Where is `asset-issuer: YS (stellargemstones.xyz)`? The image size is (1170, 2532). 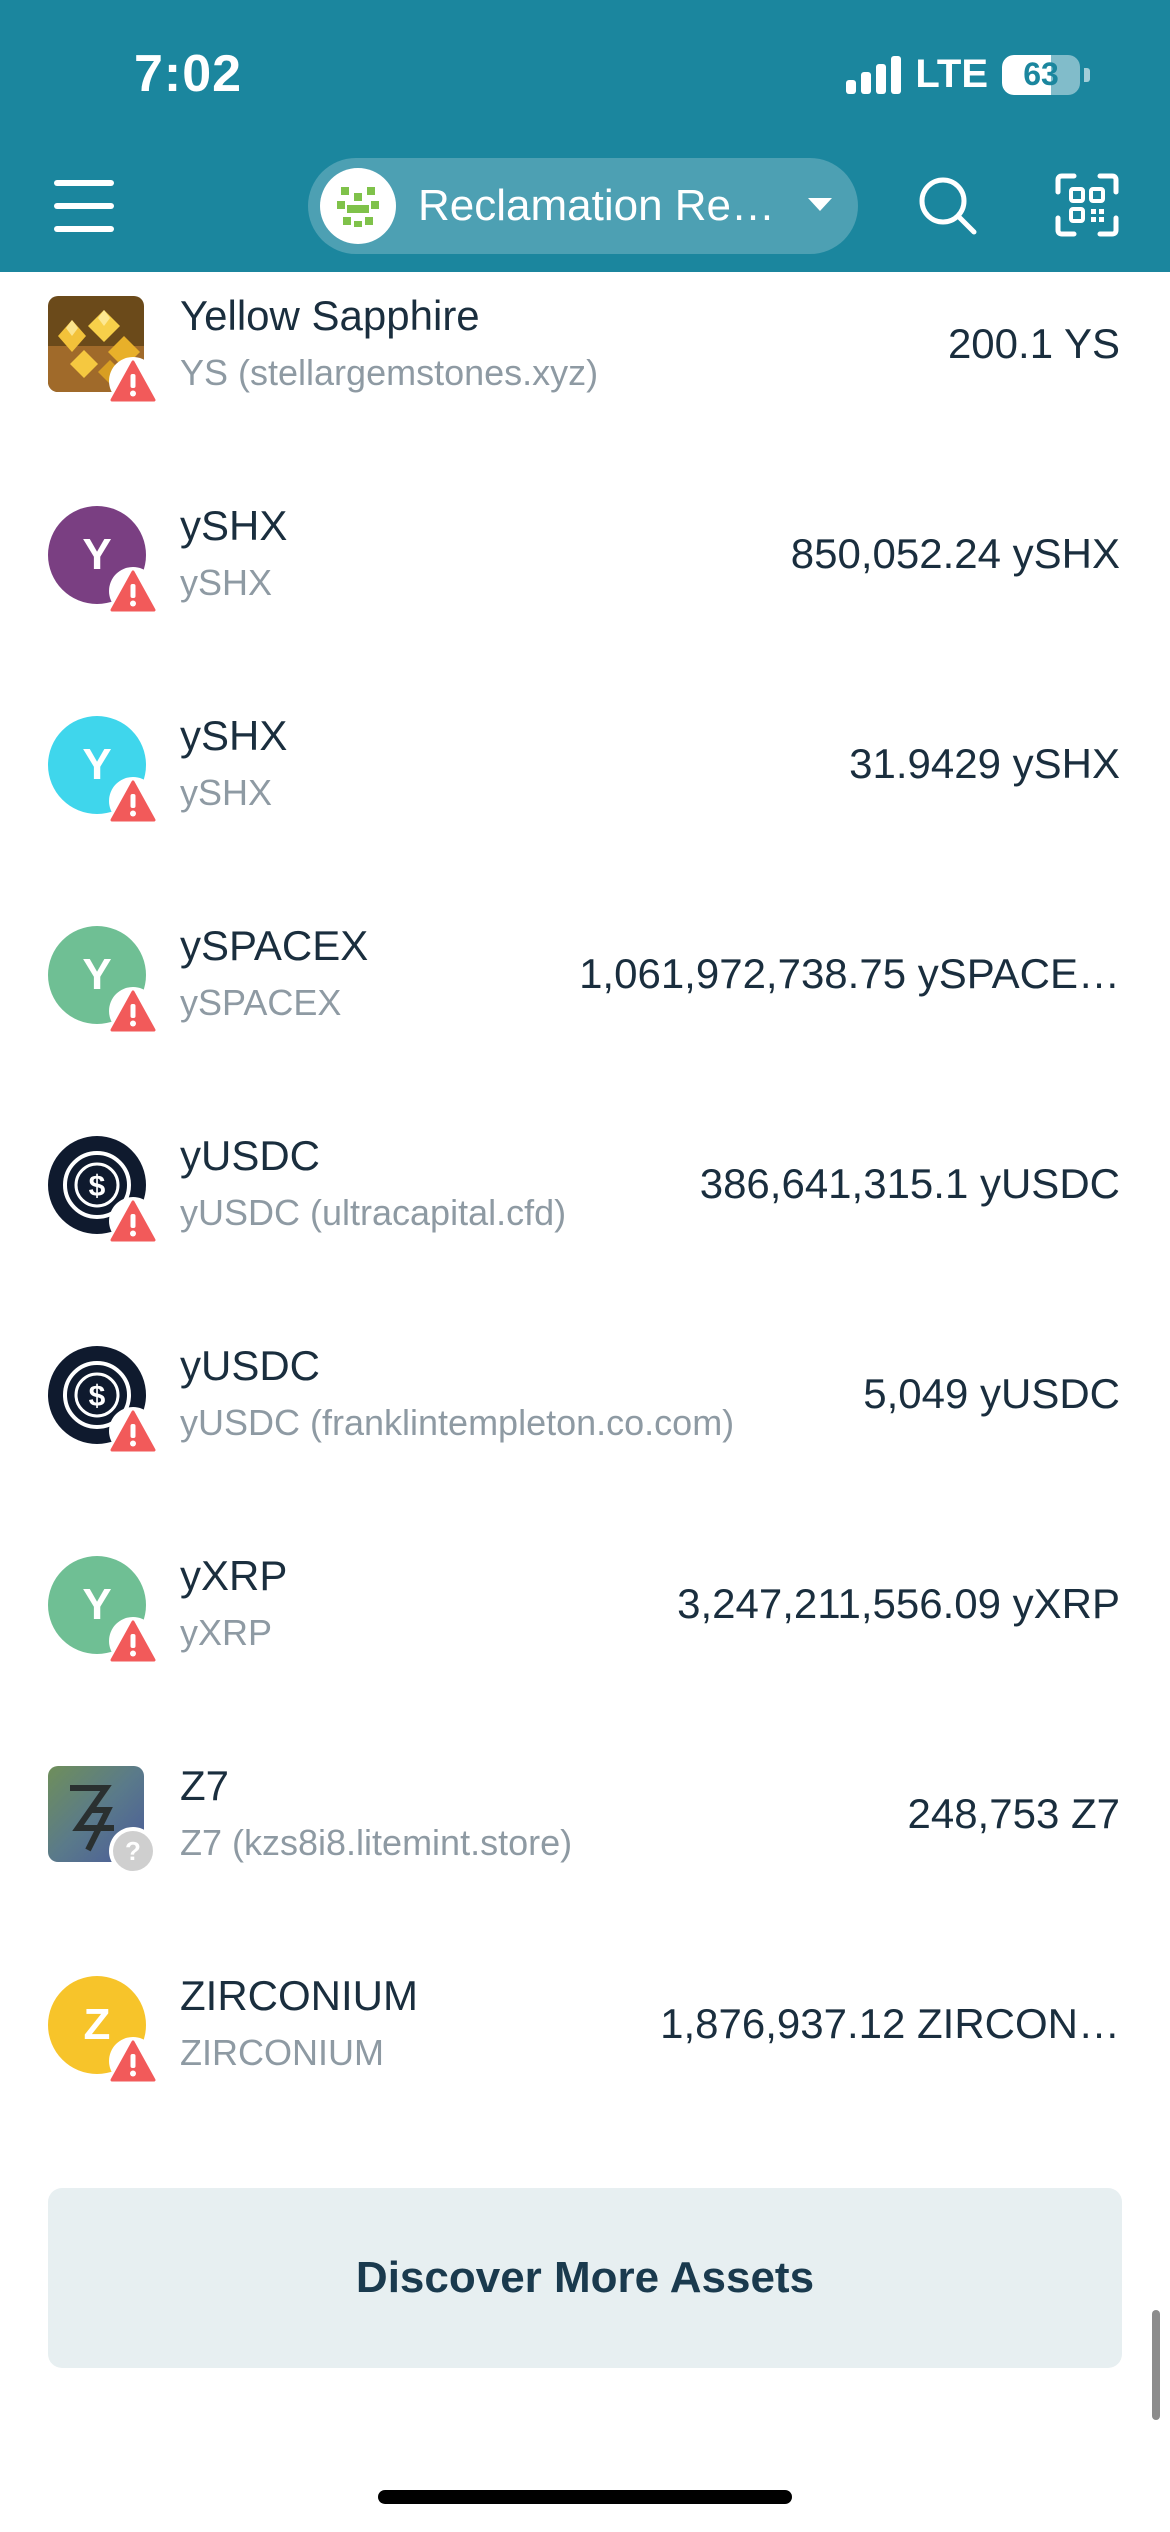
asset-issuer: YS (stellargemstones.xyz) is located at coordinates (389, 372).